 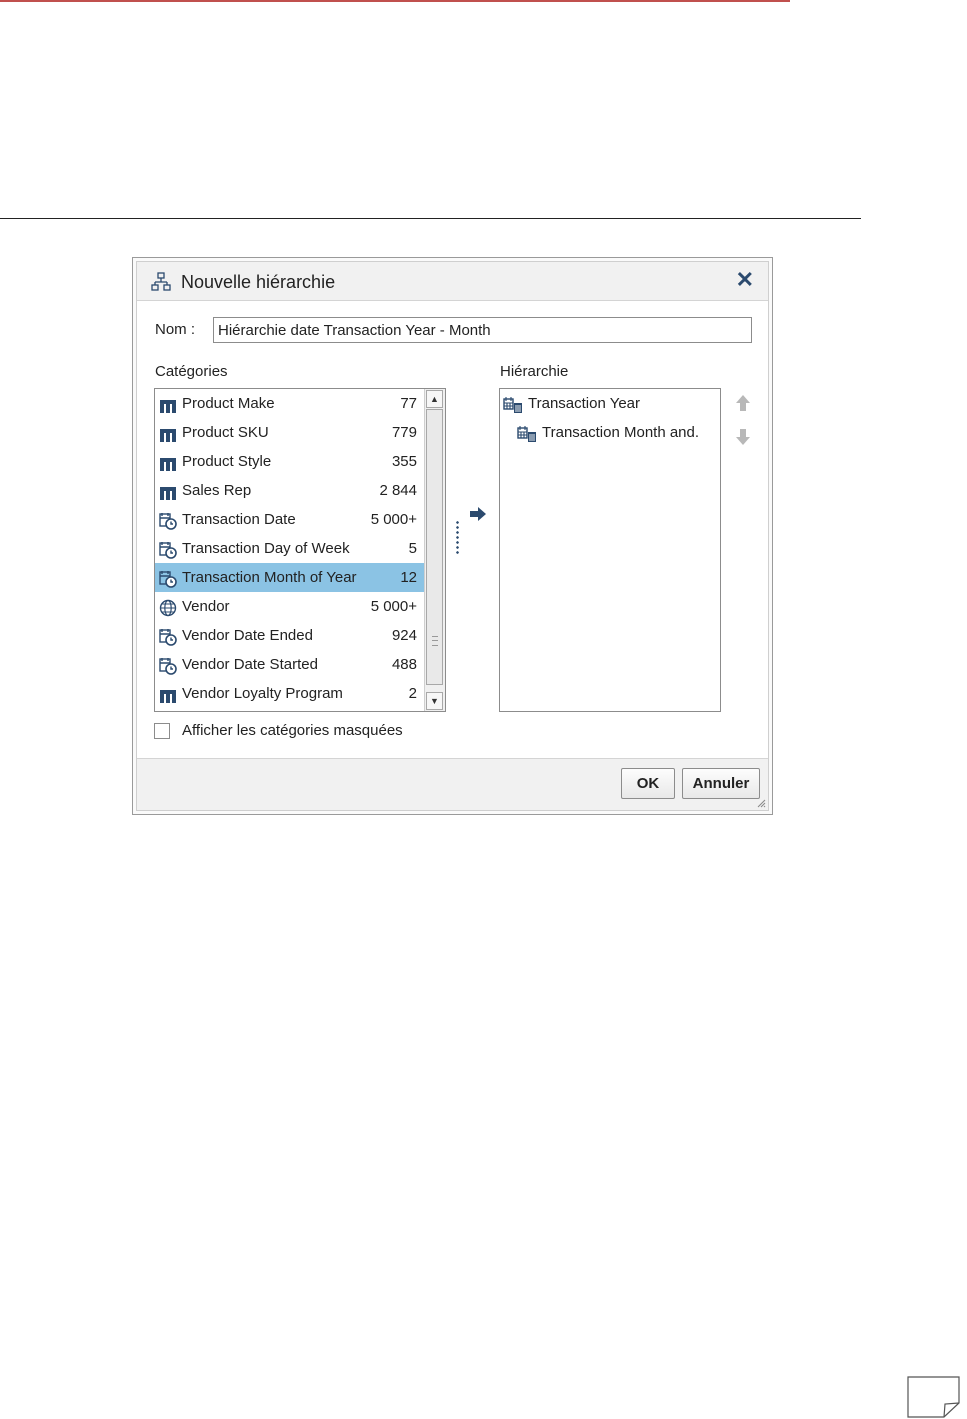 I want to click on category-item: Transaction Date 5 000+, so click(x=290, y=519).